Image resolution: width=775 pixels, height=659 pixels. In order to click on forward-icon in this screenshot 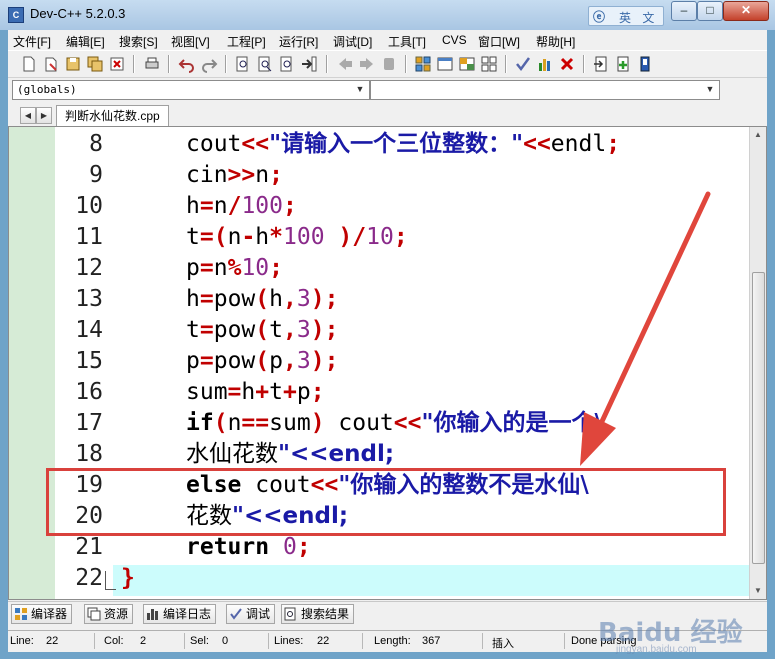, I will do `click(367, 64)`.